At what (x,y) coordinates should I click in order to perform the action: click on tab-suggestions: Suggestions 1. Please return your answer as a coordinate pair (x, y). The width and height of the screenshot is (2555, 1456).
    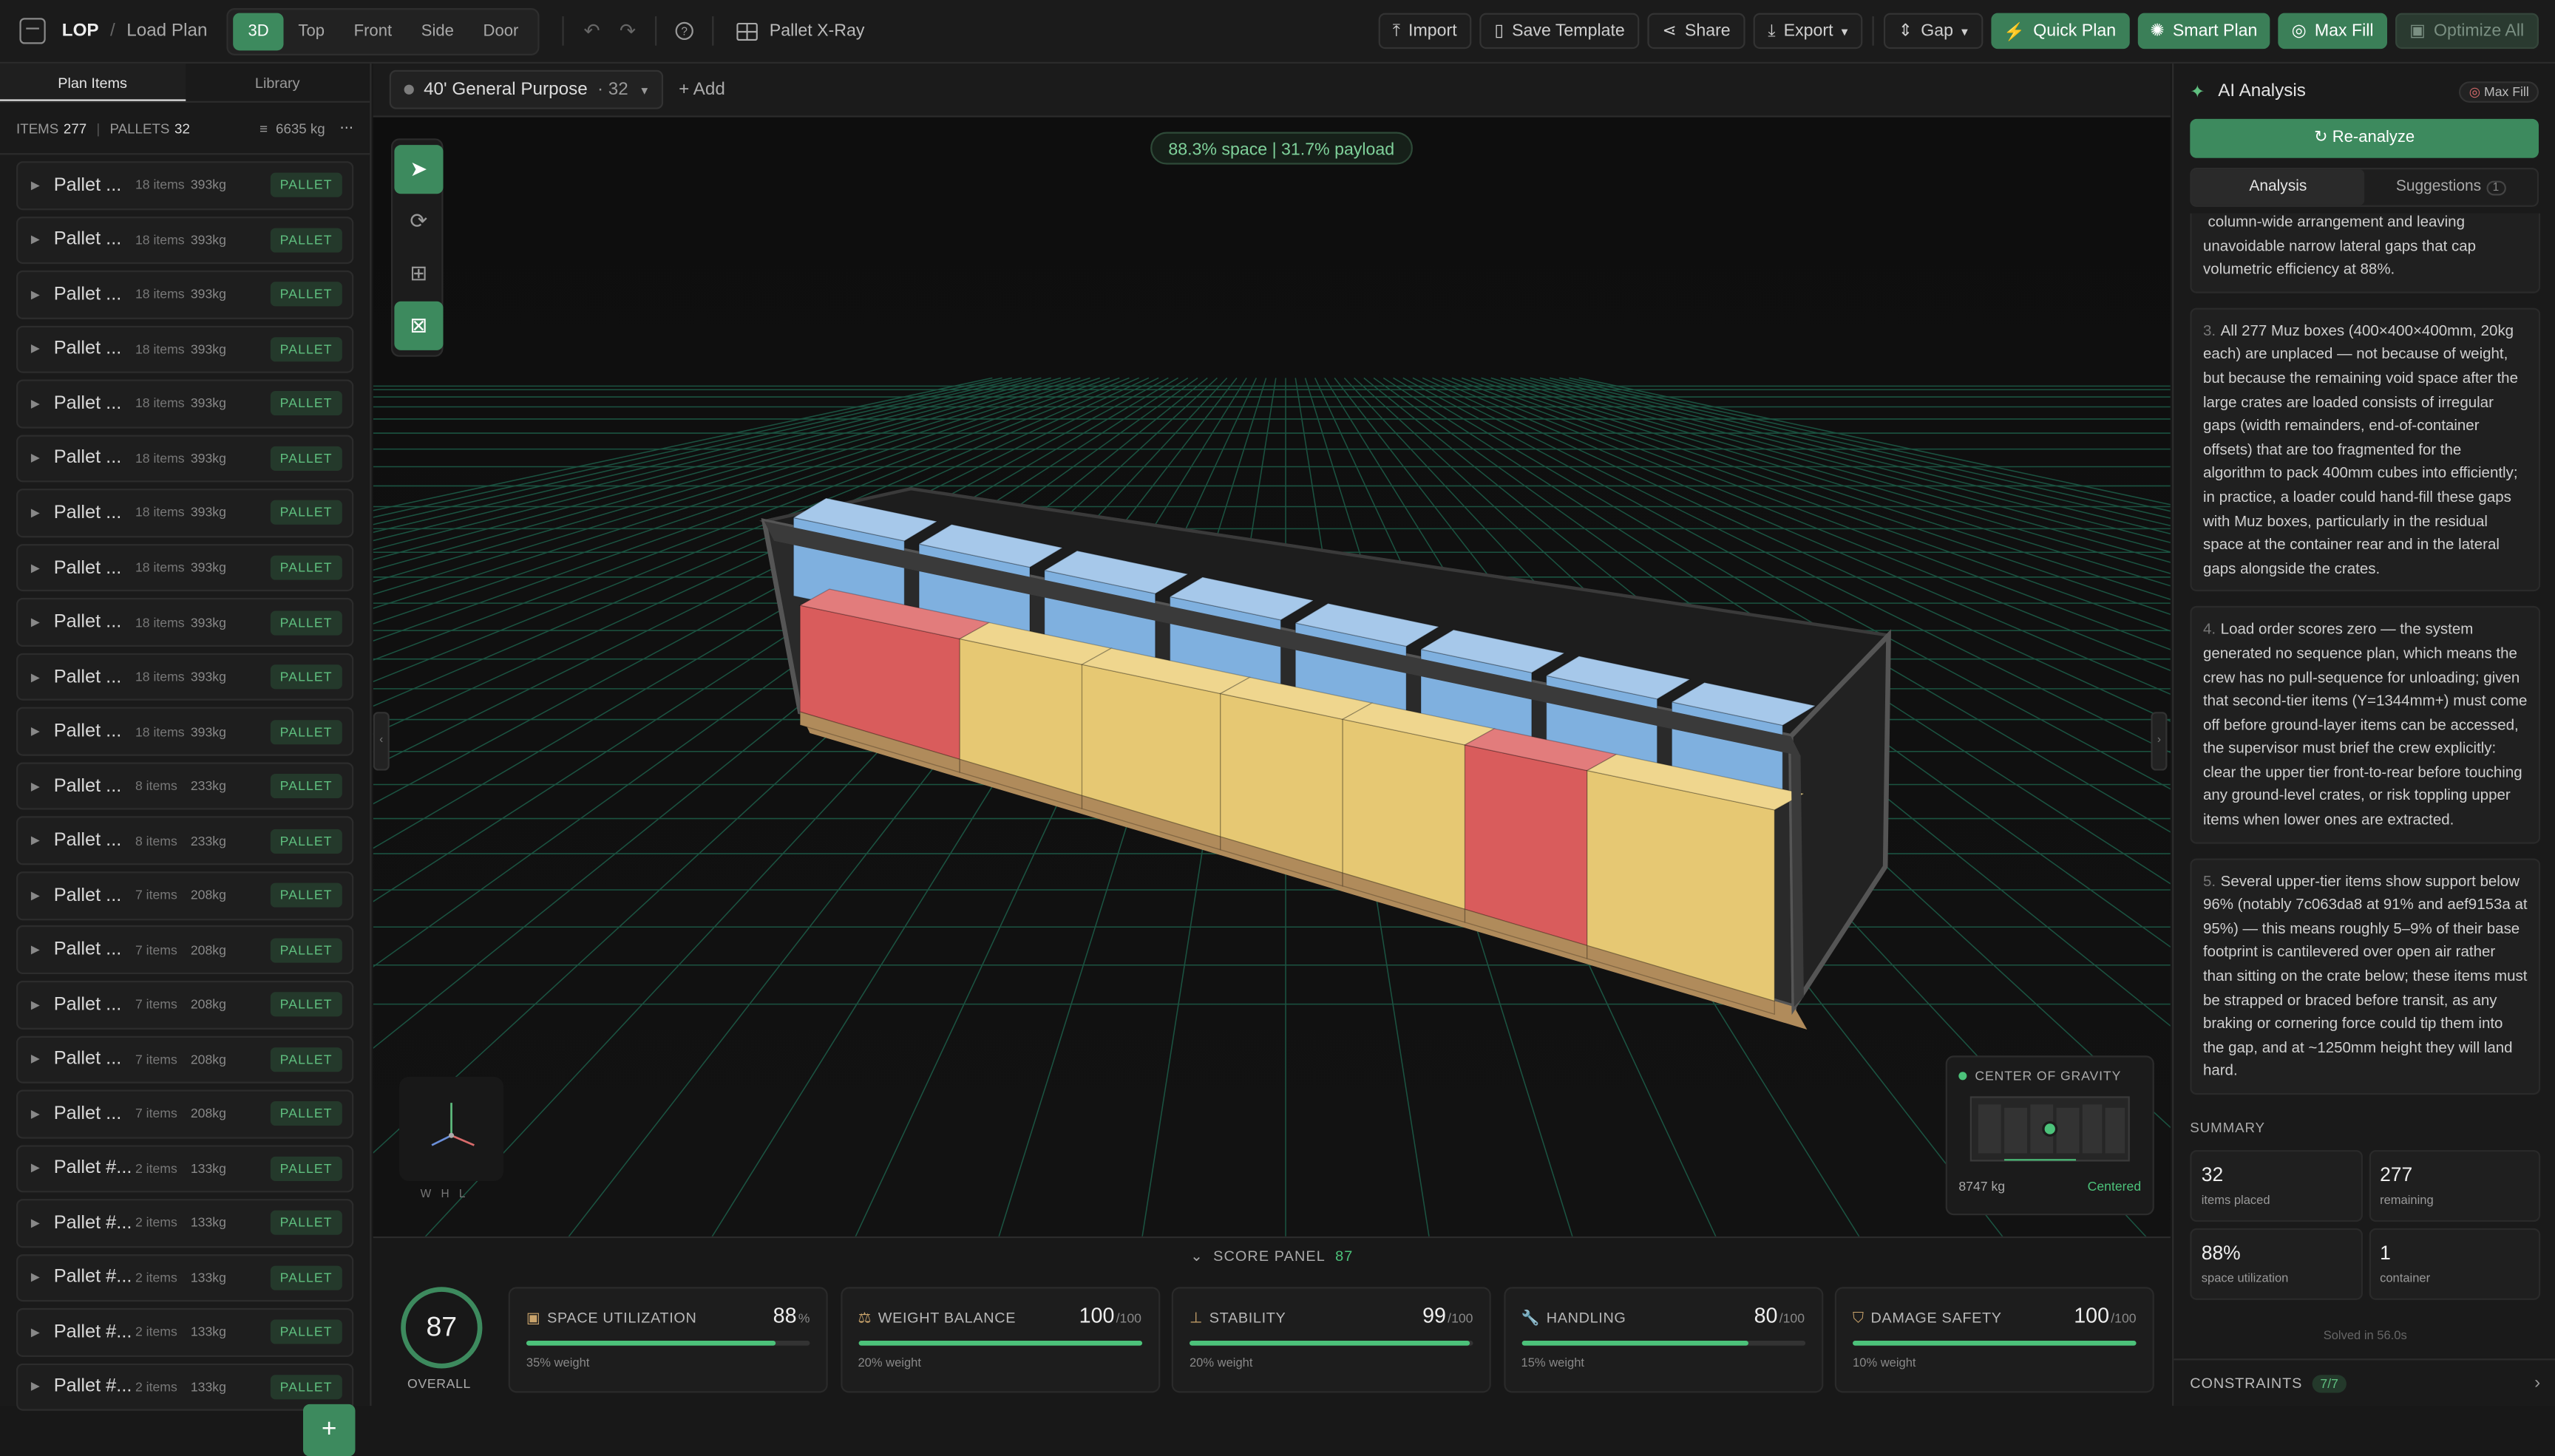
    Looking at the image, I should click on (2450, 187).